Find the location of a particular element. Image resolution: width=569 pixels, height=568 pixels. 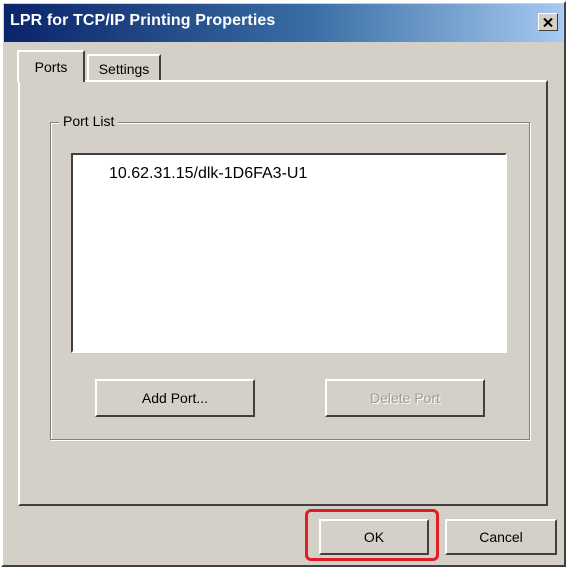

close-icon is located at coordinates (548, 22).